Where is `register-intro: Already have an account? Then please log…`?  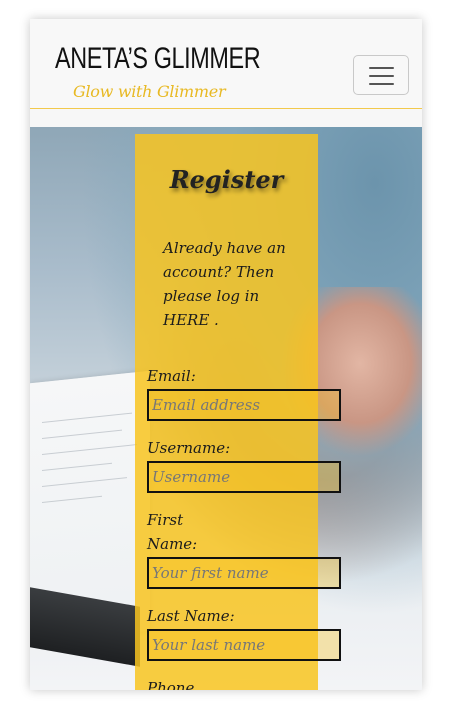
register-intro: Already have an account? Then please log… is located at coordinates (233, 284).